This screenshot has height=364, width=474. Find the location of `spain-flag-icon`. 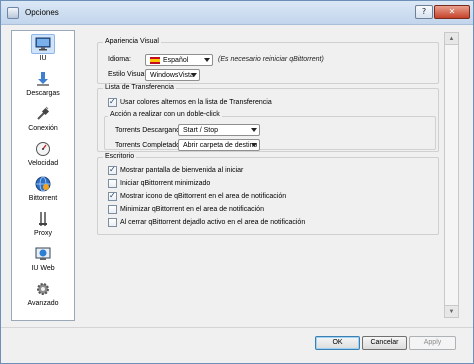

spain-flag-icon is located at coordinates (155, 60).